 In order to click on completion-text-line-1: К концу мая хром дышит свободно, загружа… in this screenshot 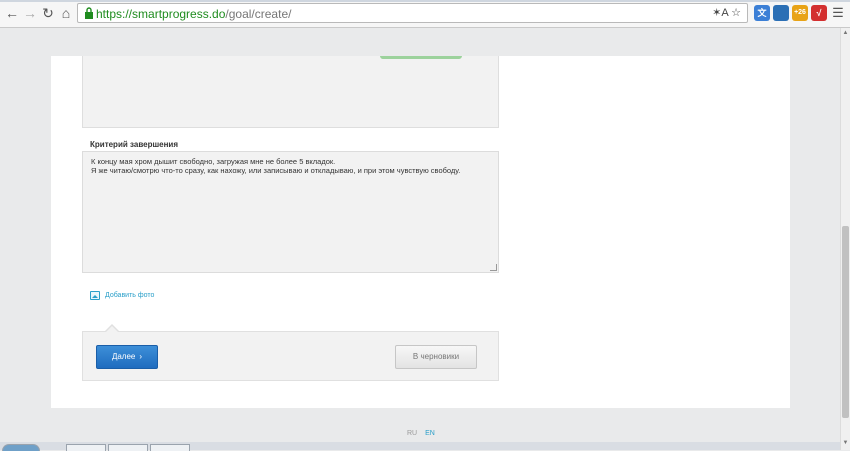, I will do `click(213, 161)`.